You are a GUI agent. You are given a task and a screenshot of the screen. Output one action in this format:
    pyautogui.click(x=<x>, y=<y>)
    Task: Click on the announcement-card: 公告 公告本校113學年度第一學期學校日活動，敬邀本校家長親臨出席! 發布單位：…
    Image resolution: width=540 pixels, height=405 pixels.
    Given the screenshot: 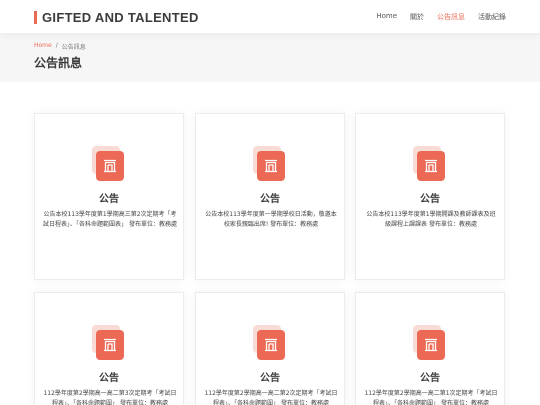 What is the action you would take?
    pyautogui.click(x=270, y=196)
    